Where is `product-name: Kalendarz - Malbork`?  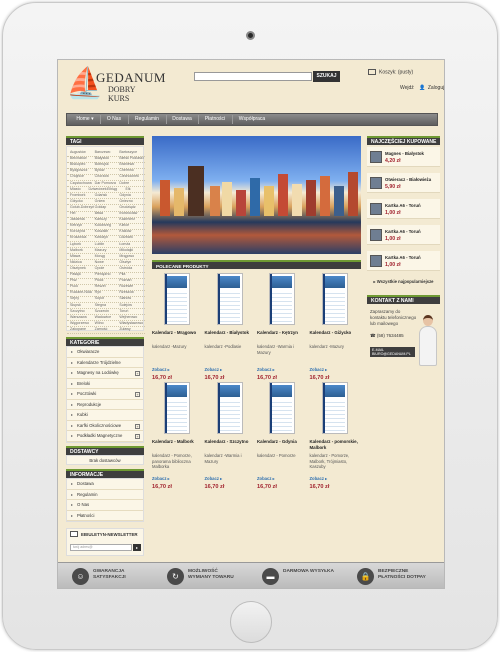 product-name: Kalendarz - Malbork is located at coordinates (177, 442).